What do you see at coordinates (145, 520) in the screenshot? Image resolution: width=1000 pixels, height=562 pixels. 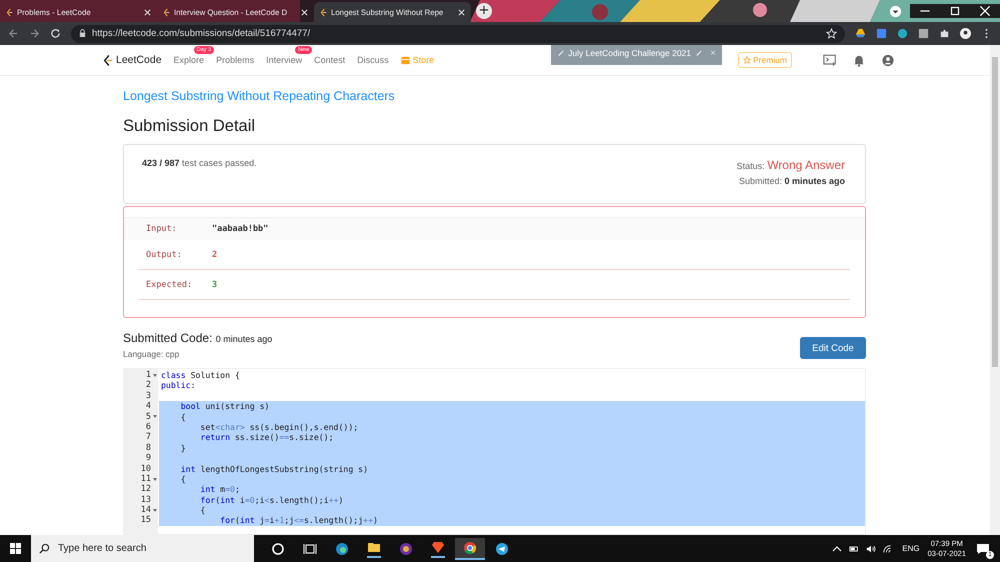 I see `line-number: 15` at bounding box center [145, 520].